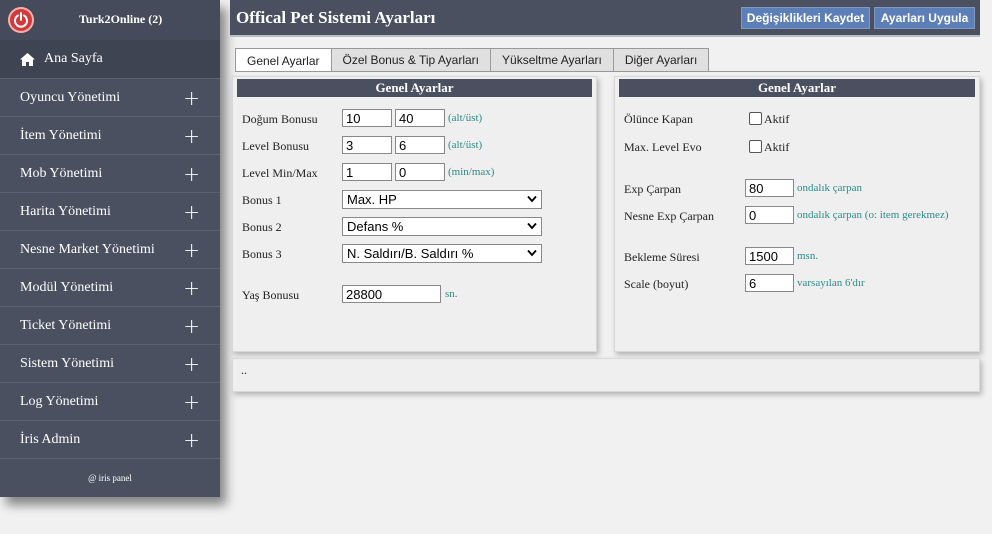 Image resolution: width=992 pixels, height=534 pixels. Describe the element at coordinates (769, 188) in the screenshot. I see `exp-carpan-input: 80` at that location.